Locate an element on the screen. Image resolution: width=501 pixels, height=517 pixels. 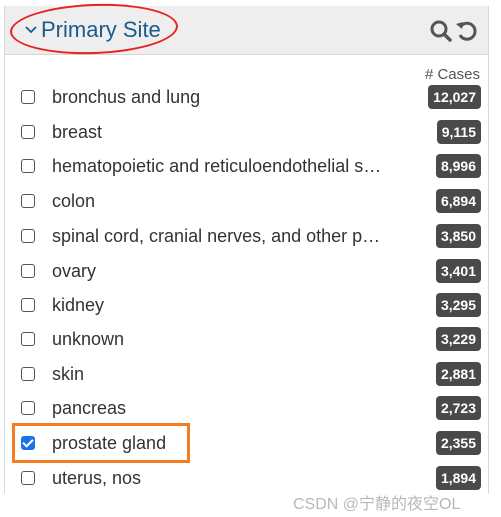
case-count-badge: 3,295 is located at coordinates (458, 305).